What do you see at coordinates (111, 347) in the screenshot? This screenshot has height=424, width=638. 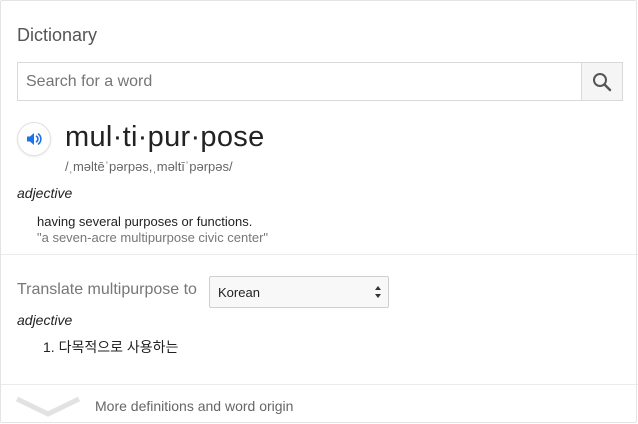 I see `translation-item: 1. 다목적으로 사용하는` at bounding box center [111, 347].